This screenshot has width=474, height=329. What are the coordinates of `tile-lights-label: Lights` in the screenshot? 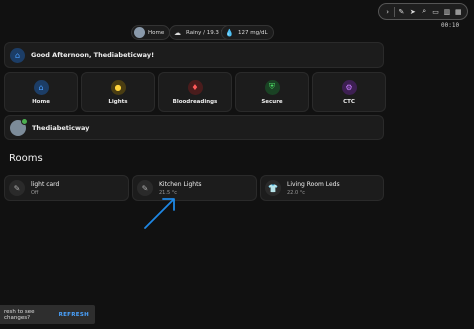 It's located at (118, 101).